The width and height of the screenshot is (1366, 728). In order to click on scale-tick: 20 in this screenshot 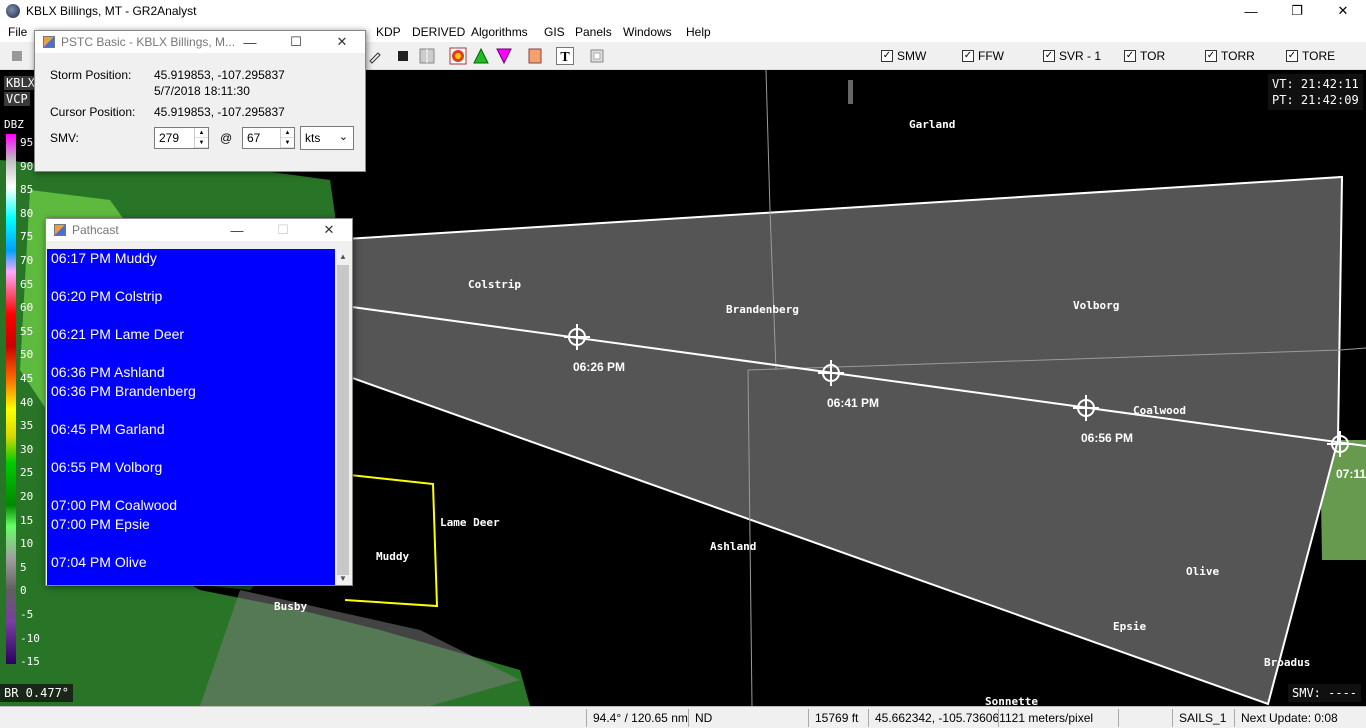, I will do `click(27, 496)`.